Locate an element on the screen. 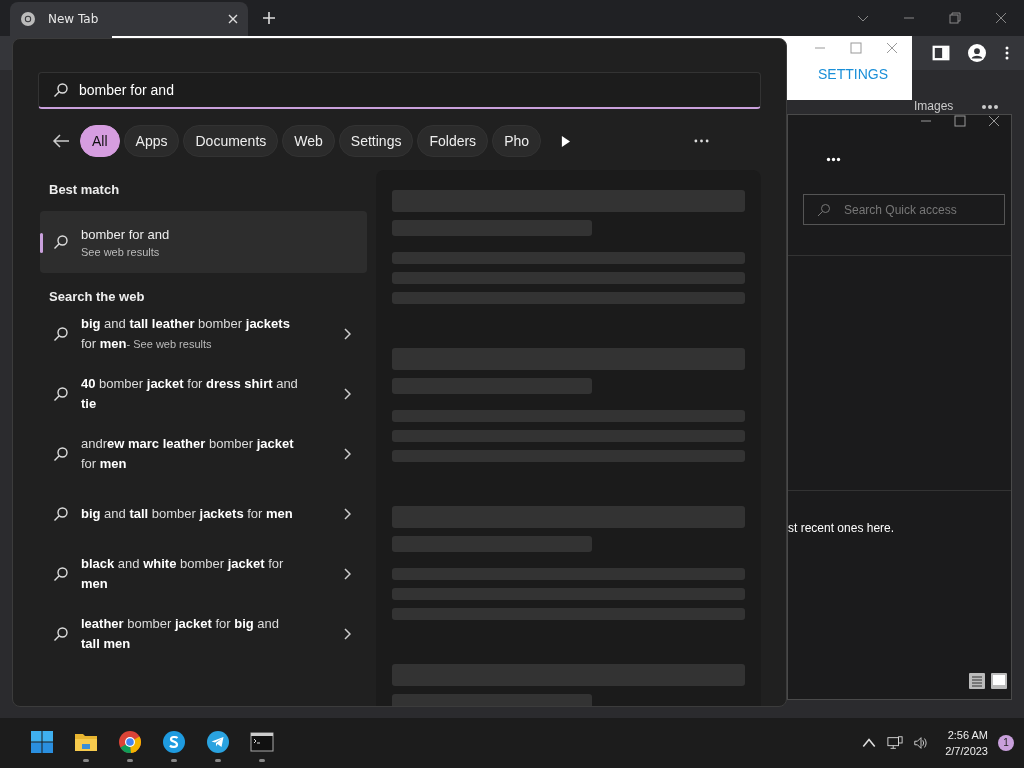 The image size is (1024, 768). filter-chip: Web is located at coordinates (308, 141).